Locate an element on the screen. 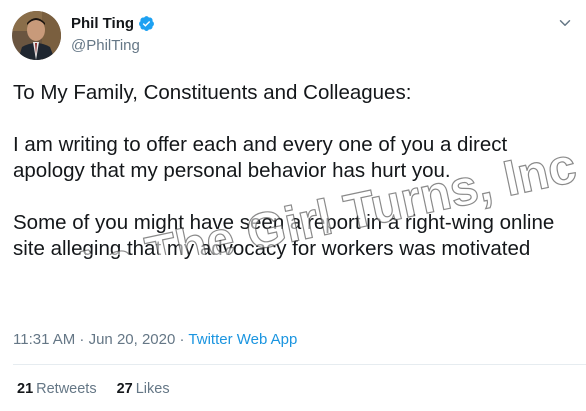 Image resolution: width=586 pixels, height=411 pixels. avatar is located at coordinates (36, 35).